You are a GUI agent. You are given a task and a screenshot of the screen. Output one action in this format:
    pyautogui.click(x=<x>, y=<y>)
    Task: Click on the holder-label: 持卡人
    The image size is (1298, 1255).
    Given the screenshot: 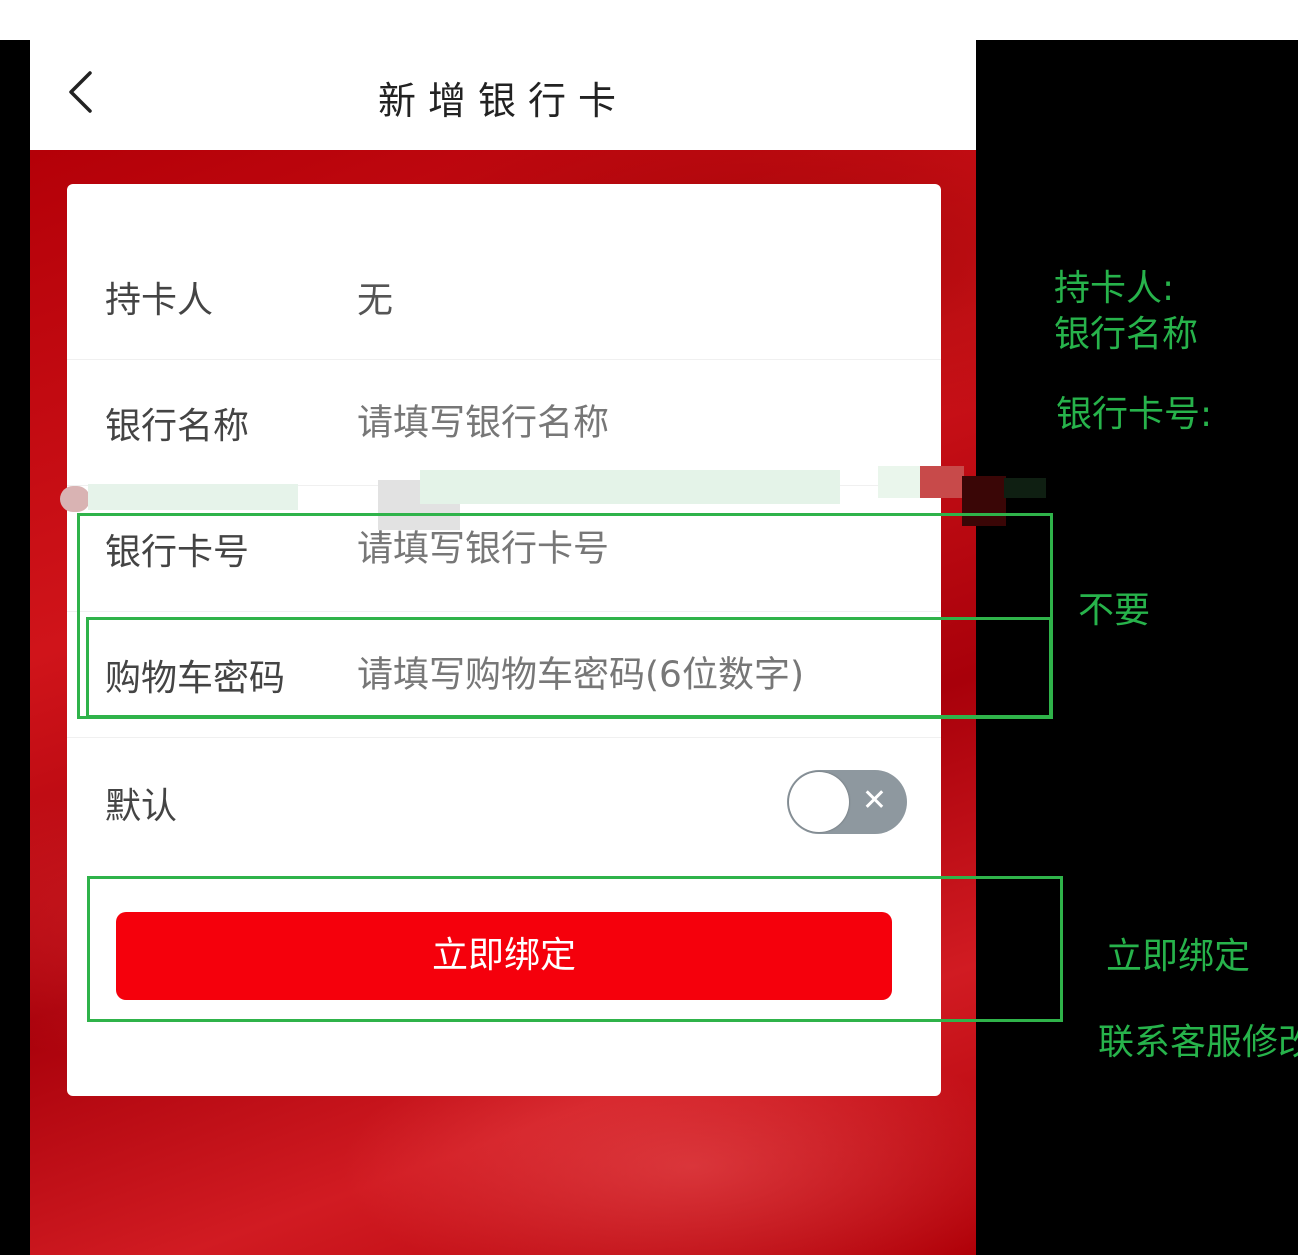 What is the action you would take?
    pyautogui.click(x=159, y=300)
    